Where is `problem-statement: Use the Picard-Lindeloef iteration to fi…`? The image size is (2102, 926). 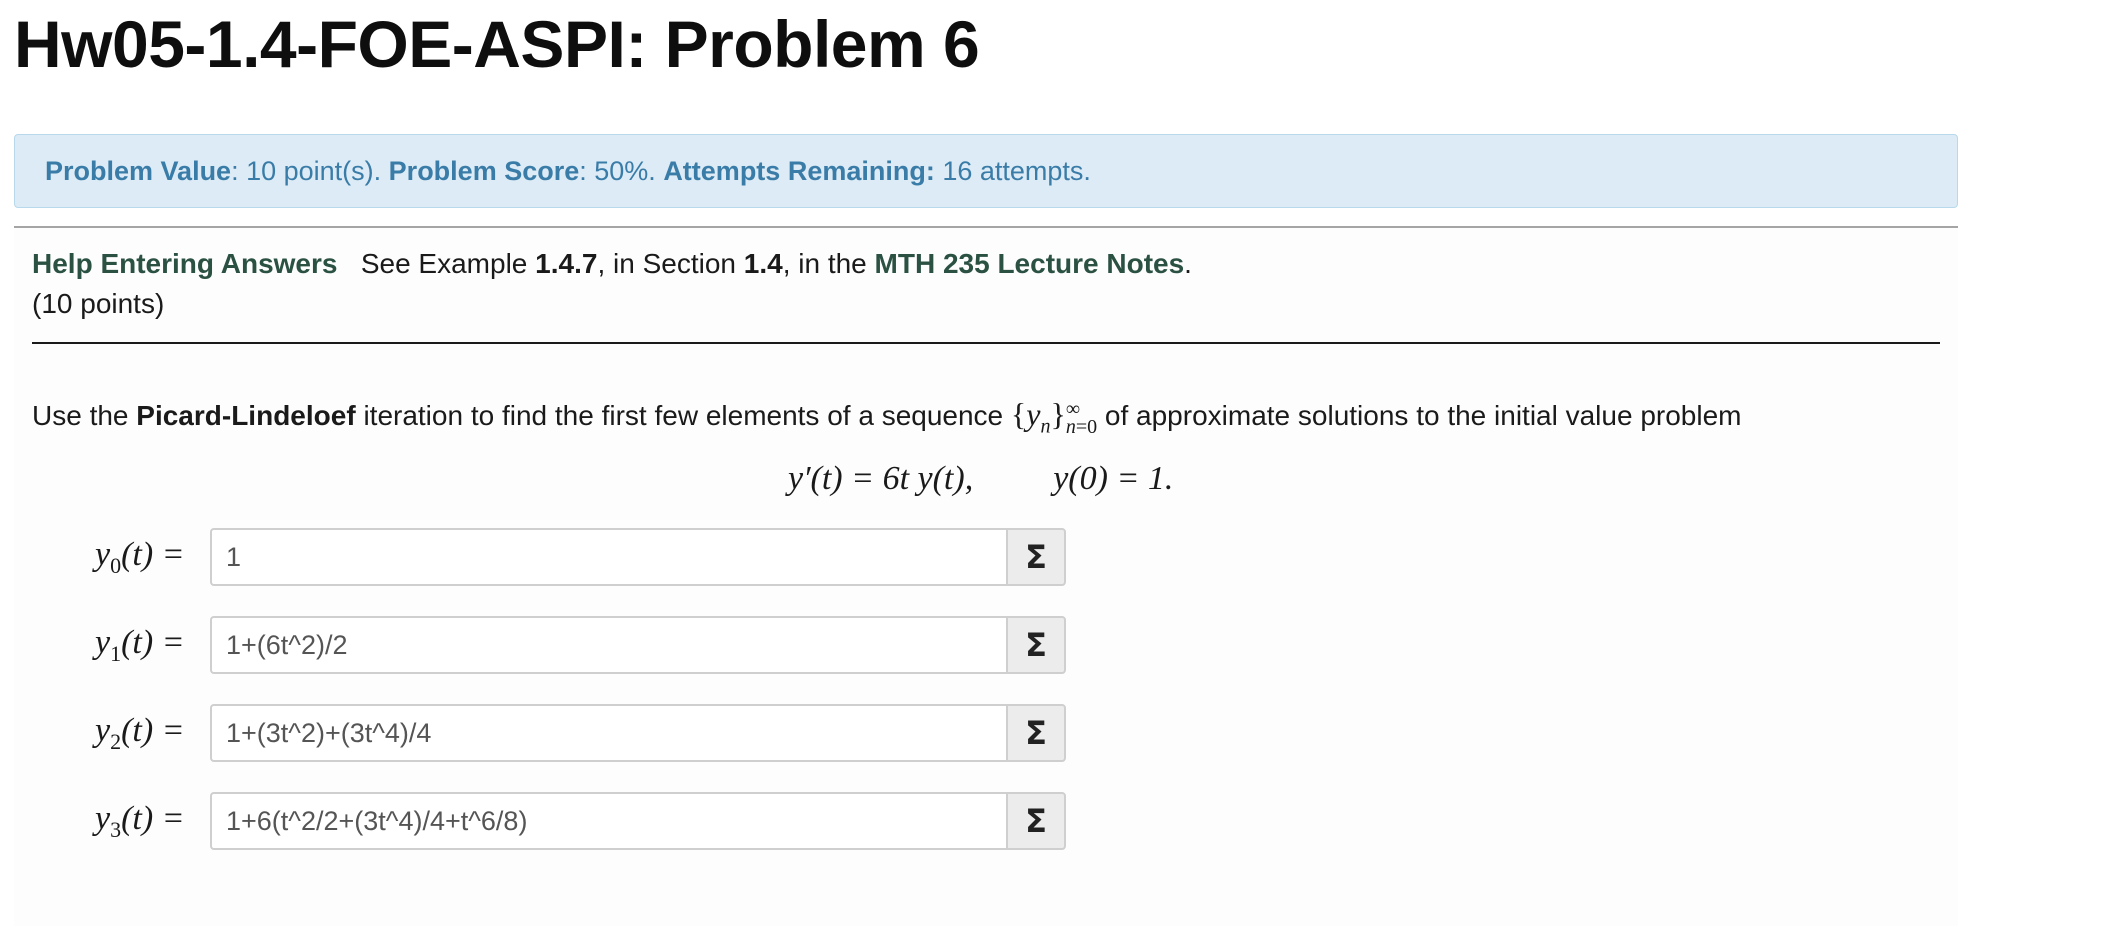
problem-statement: Use the Picard-Lindeloef iteration to fi… is located at coordinates (886, 417).